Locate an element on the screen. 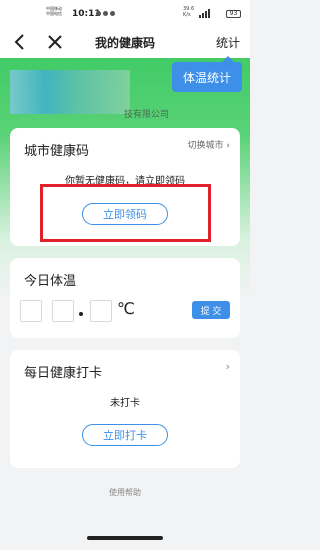  today-temperature-card: 今日体温 ℃ 提 交 is located at coordinates (125, 298).